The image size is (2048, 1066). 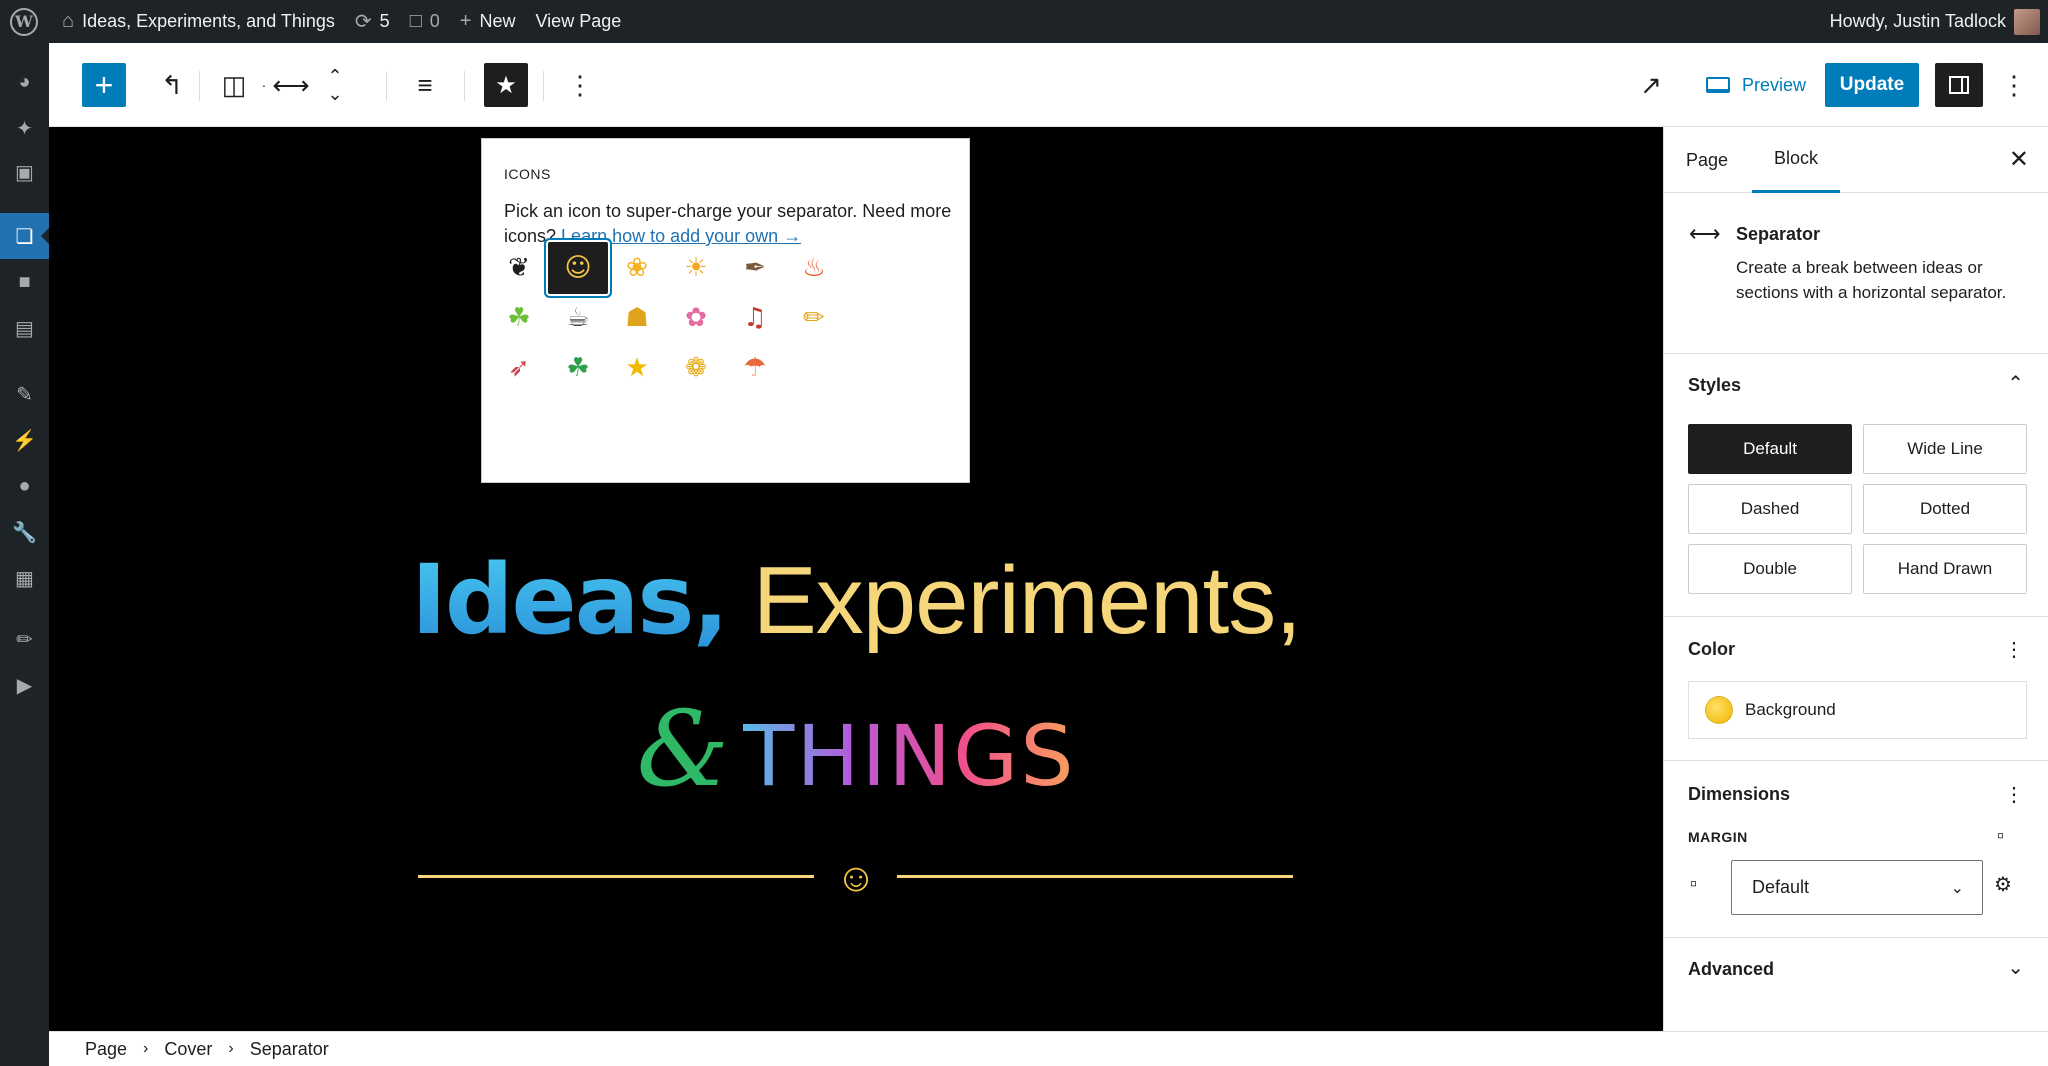 I want to click on margin-select: Default ⌄, so click(x=1857, y=887).